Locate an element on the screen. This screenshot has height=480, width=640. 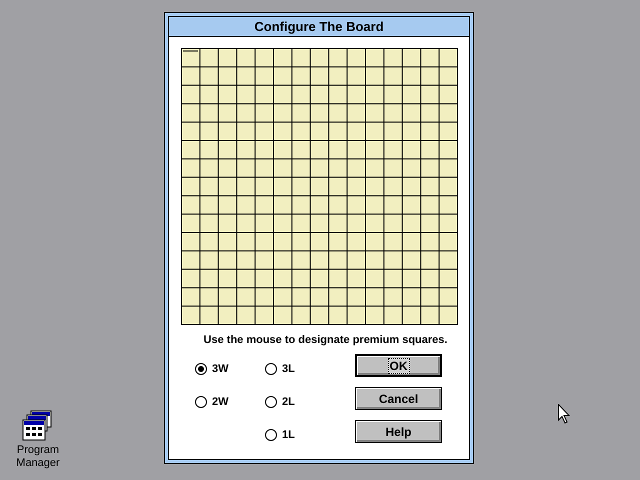
focus-outline: Help is located at coordinates (398, 432).